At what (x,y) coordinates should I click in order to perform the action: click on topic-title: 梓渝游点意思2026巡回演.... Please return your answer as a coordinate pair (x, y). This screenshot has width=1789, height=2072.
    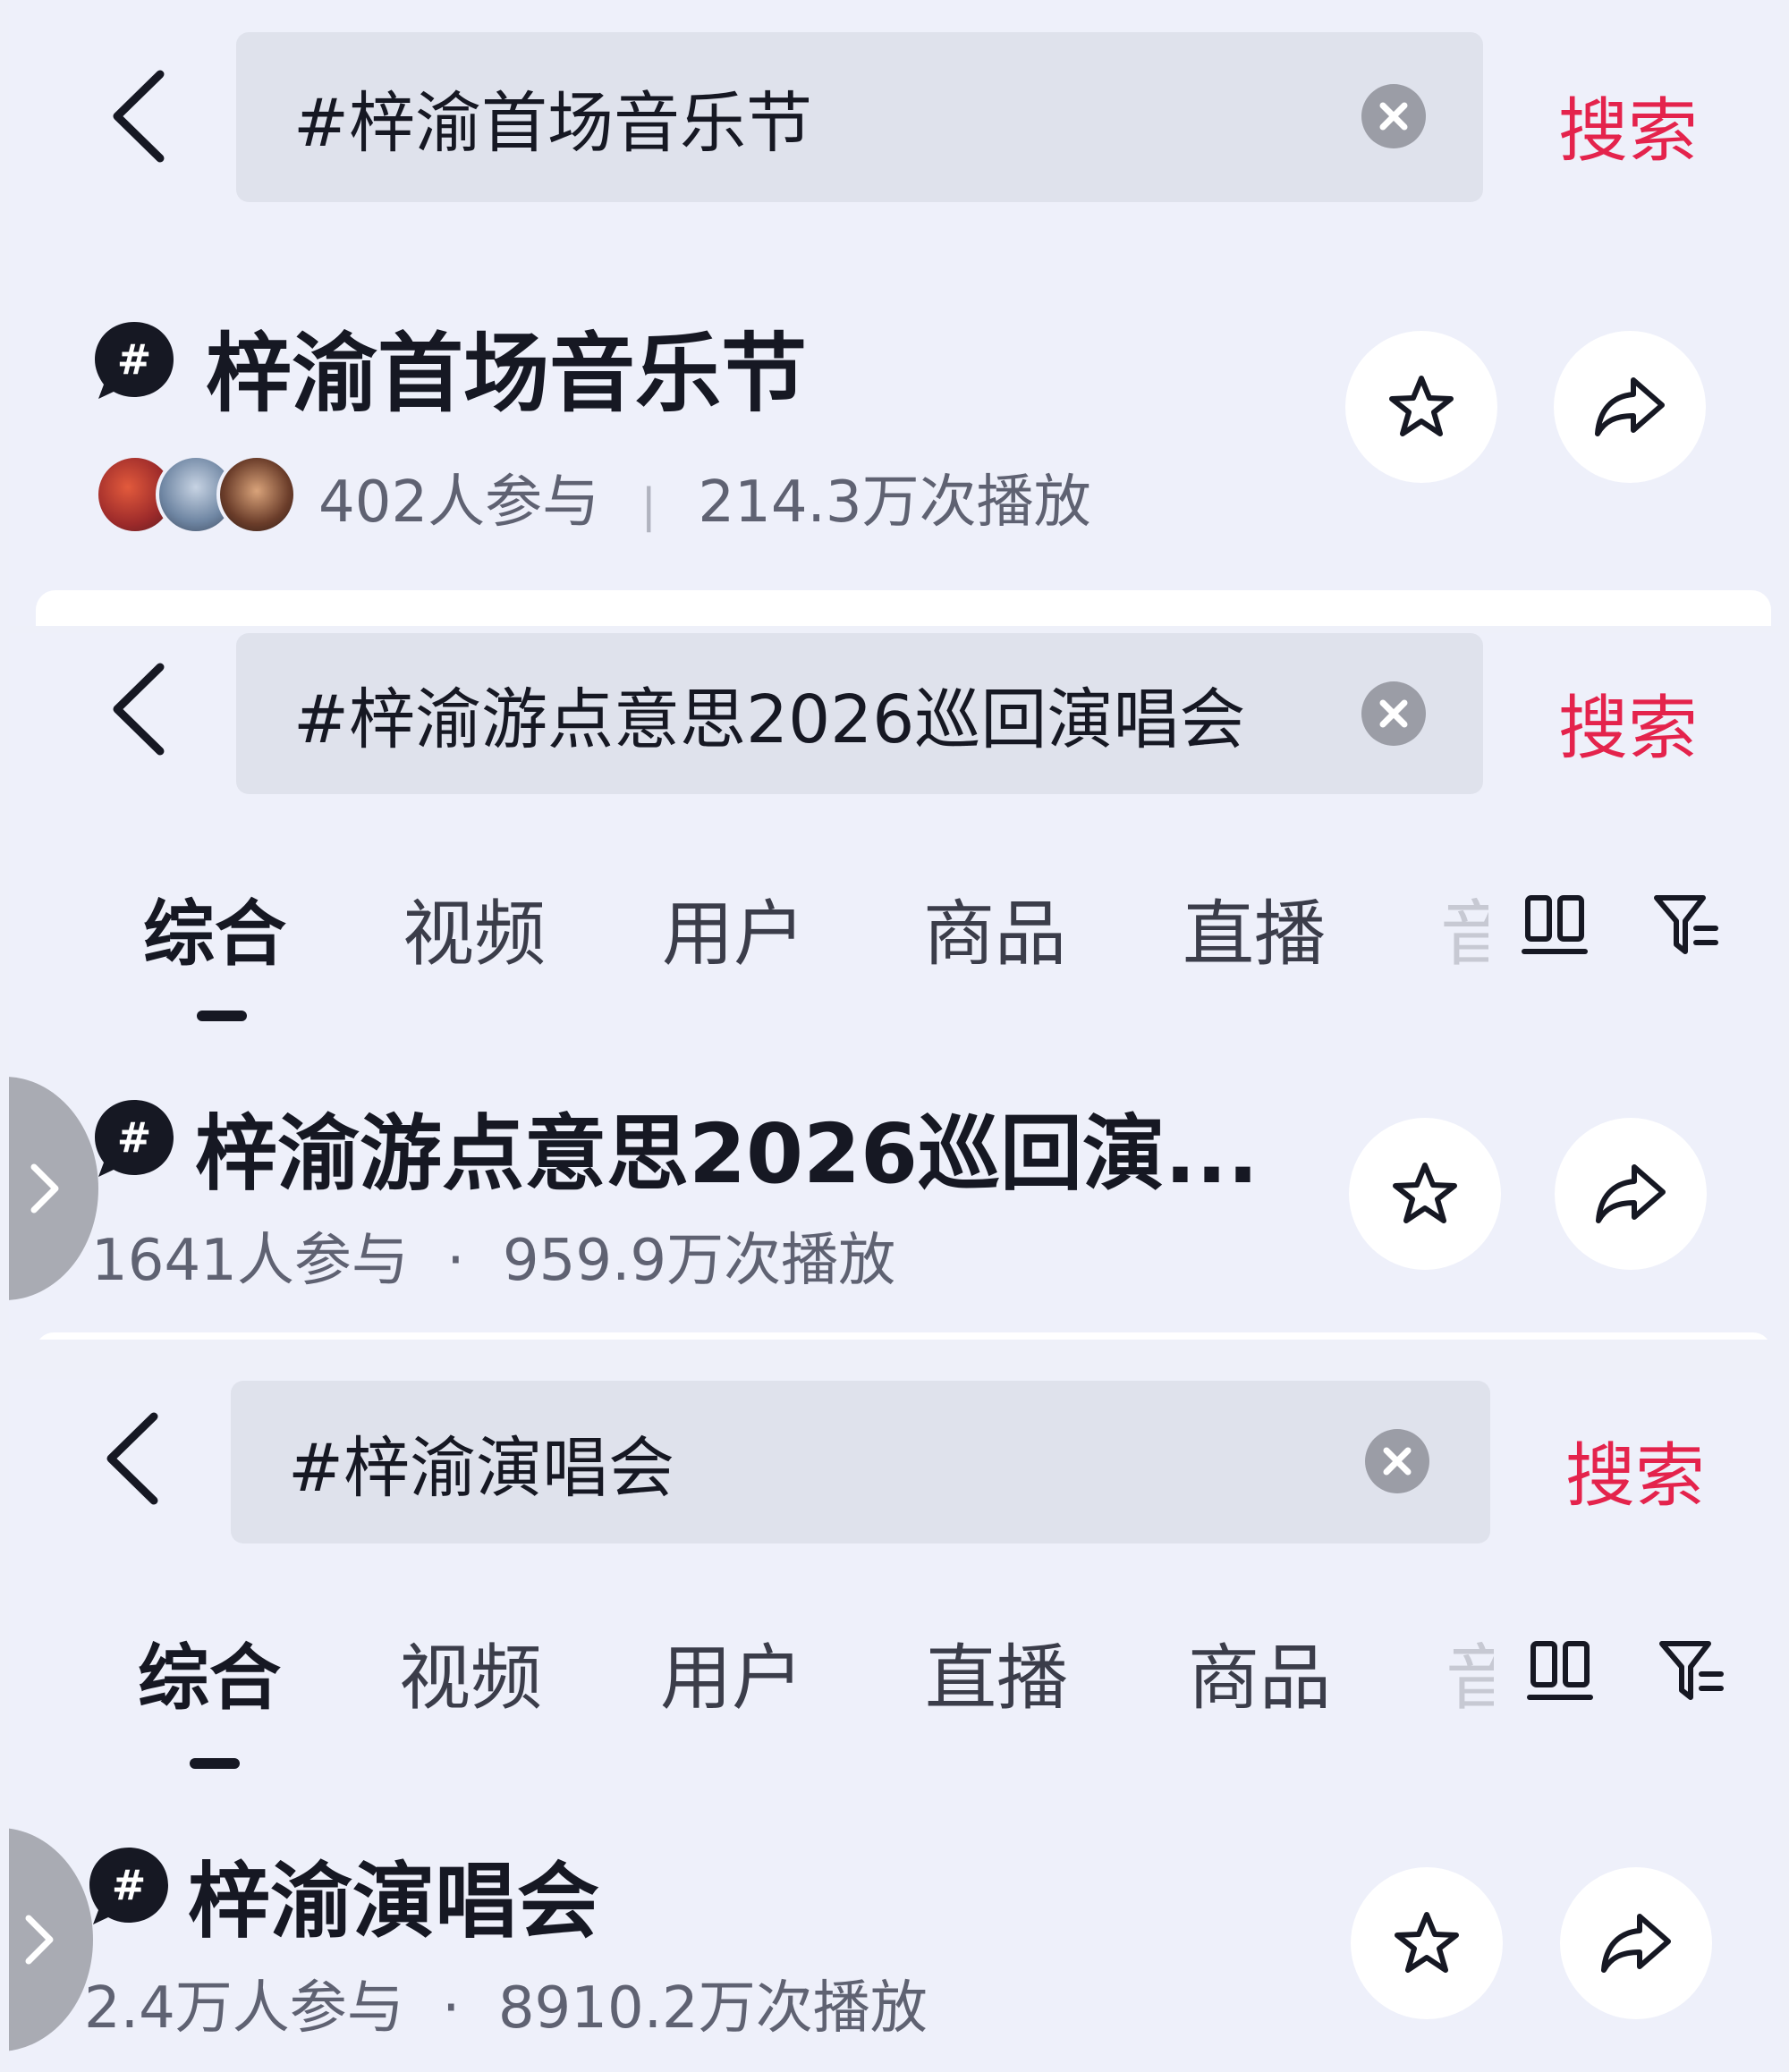
    Looking at the image, I should click on (727, 1146).